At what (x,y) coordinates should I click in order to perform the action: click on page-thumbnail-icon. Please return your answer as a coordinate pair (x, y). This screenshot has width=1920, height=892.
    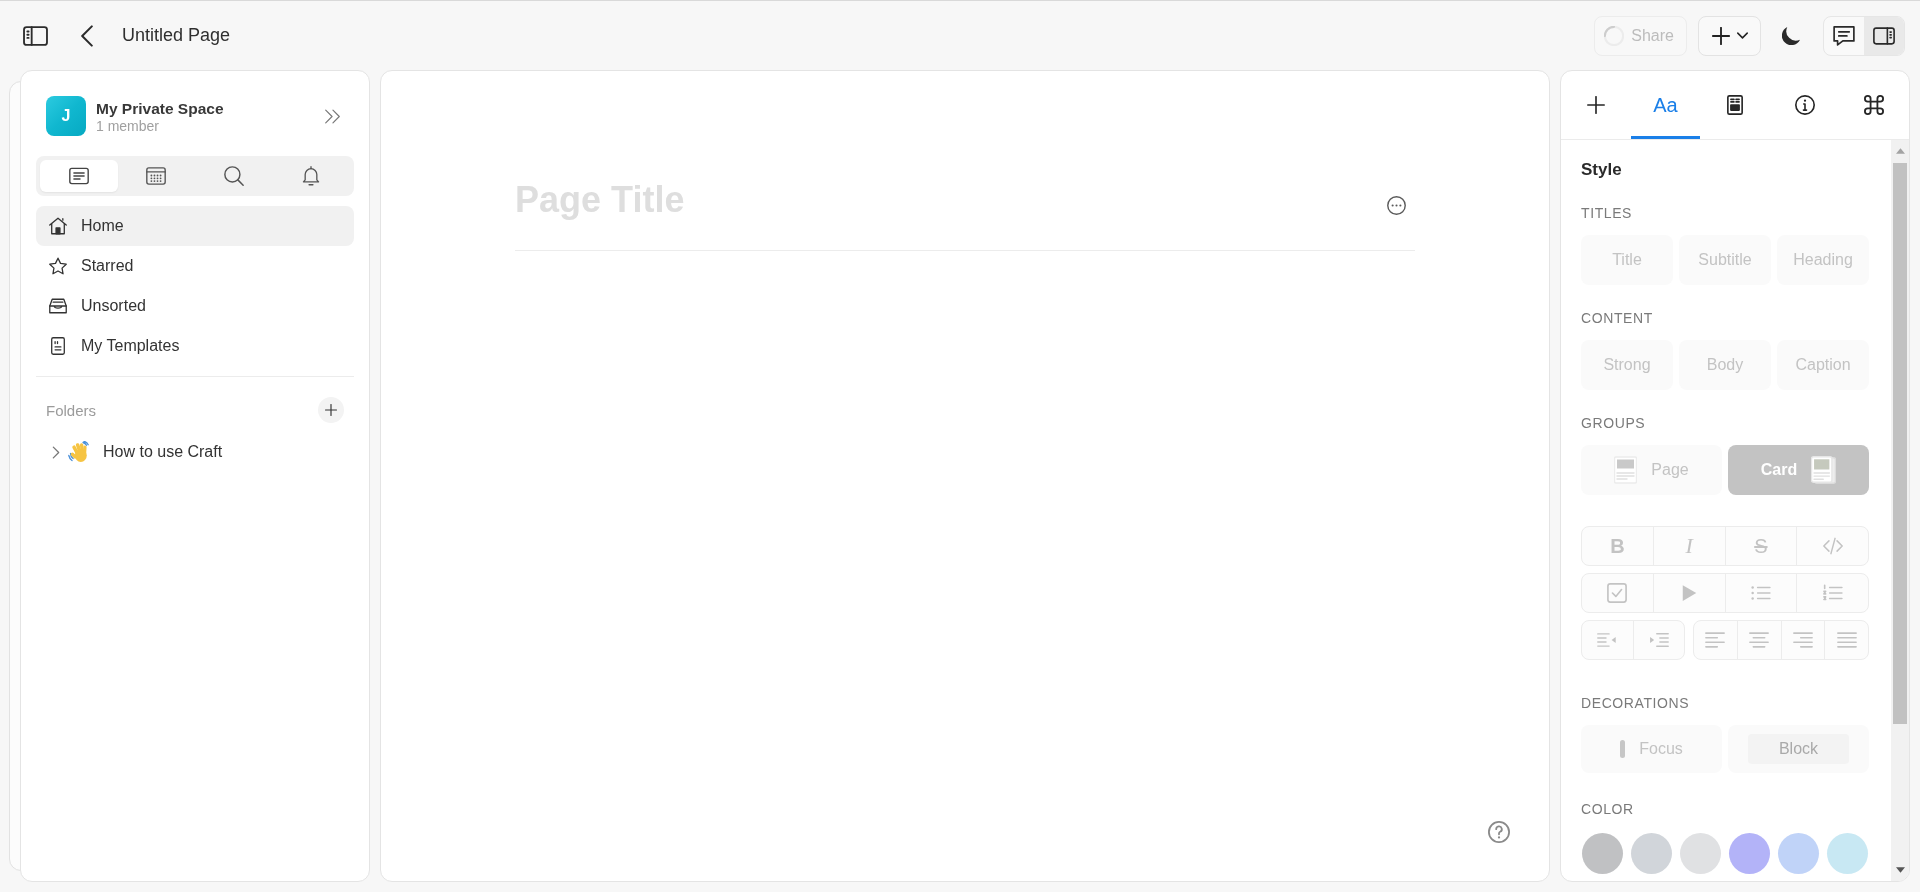
    Looking at the image, I should click on (1626, 470).